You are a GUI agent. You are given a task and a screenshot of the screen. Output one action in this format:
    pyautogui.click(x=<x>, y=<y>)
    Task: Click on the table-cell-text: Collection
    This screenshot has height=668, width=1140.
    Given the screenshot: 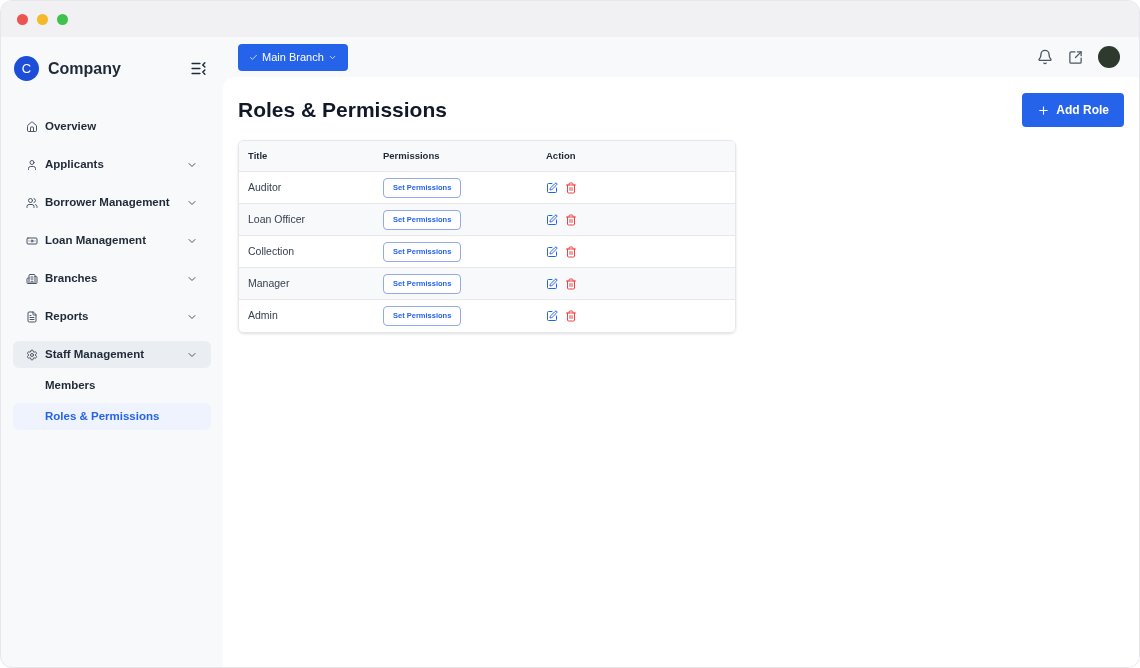 What is the action you would take?
    pyautogui.click(x=271, y=251)
    